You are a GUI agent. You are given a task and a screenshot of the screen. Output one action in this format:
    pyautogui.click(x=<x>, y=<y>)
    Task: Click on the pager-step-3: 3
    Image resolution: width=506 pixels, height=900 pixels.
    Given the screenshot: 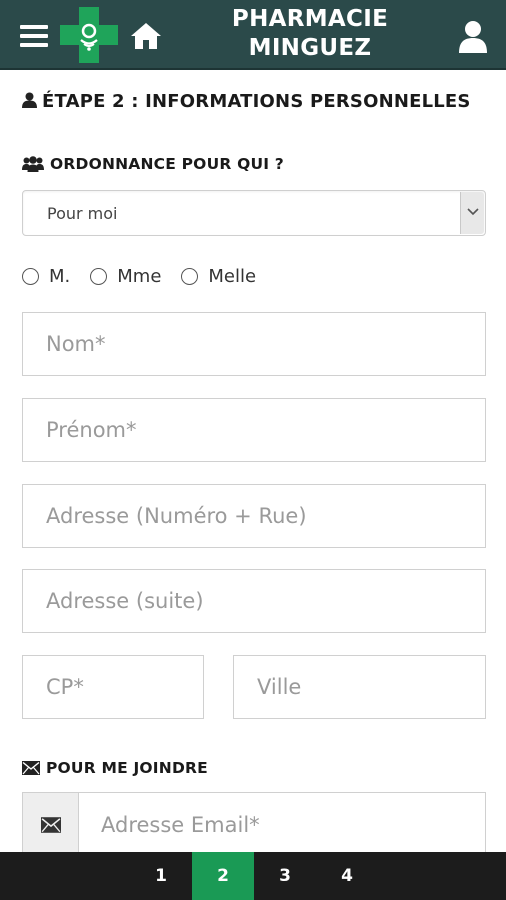 What is the action you would take?
    pyautogui.click(x=285, y=876)
    